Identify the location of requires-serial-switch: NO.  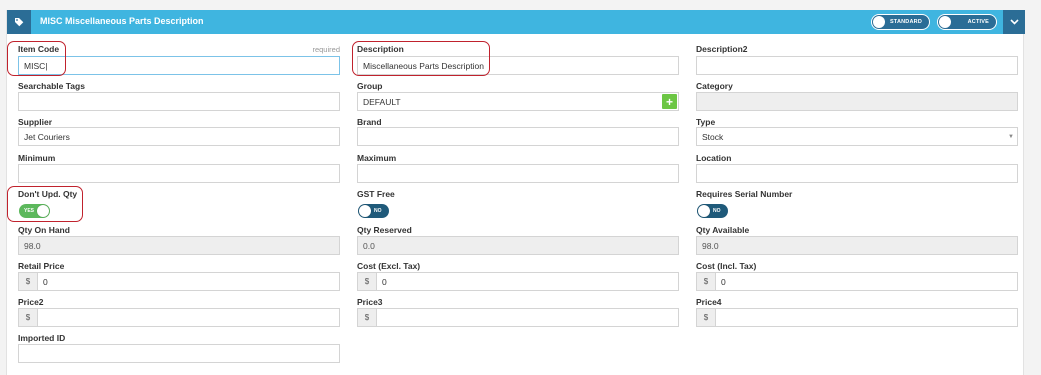
(712, 211).